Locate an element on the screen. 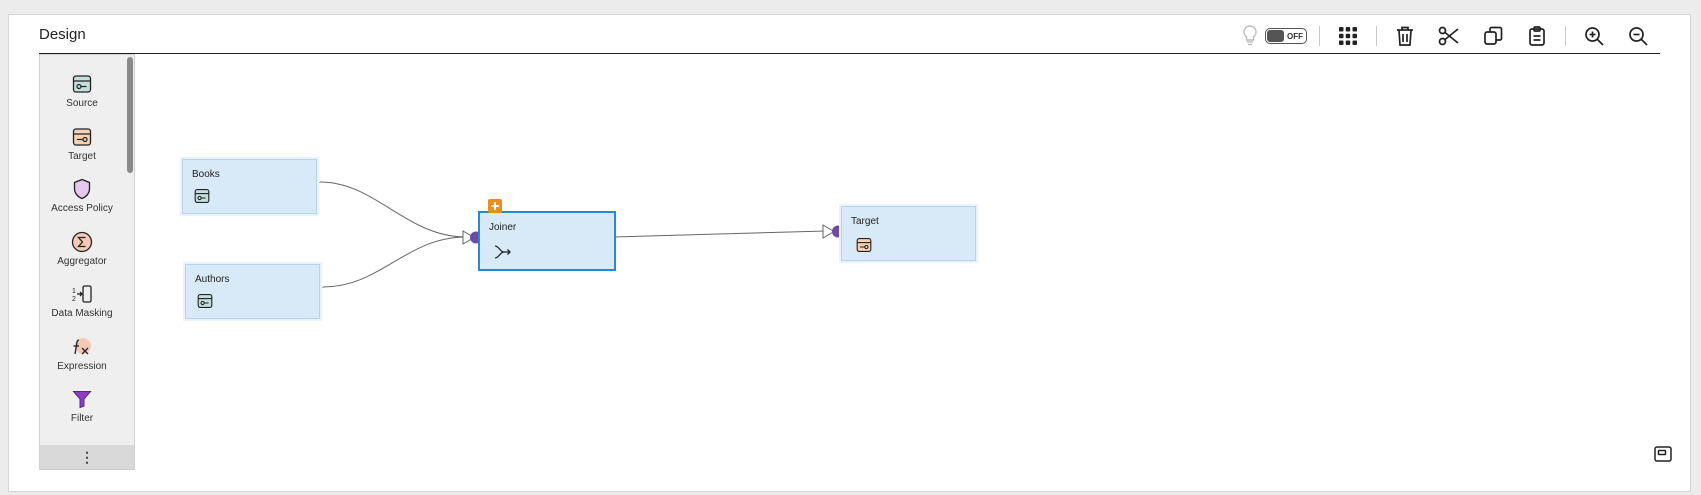 This screenshot has height=495, width=1701. palette-item-label: Filter is located at coordinates (82, 418).